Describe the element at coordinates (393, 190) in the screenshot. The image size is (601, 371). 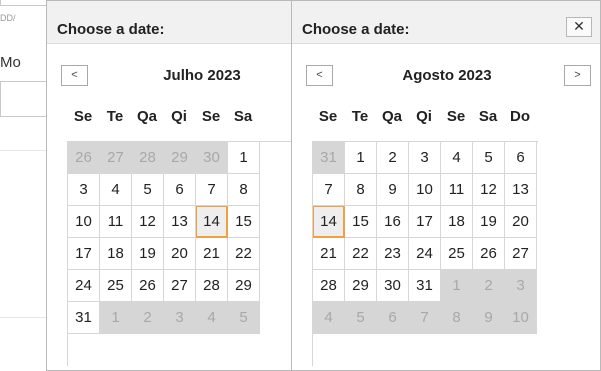
I see `day-cell: 9` at that location.